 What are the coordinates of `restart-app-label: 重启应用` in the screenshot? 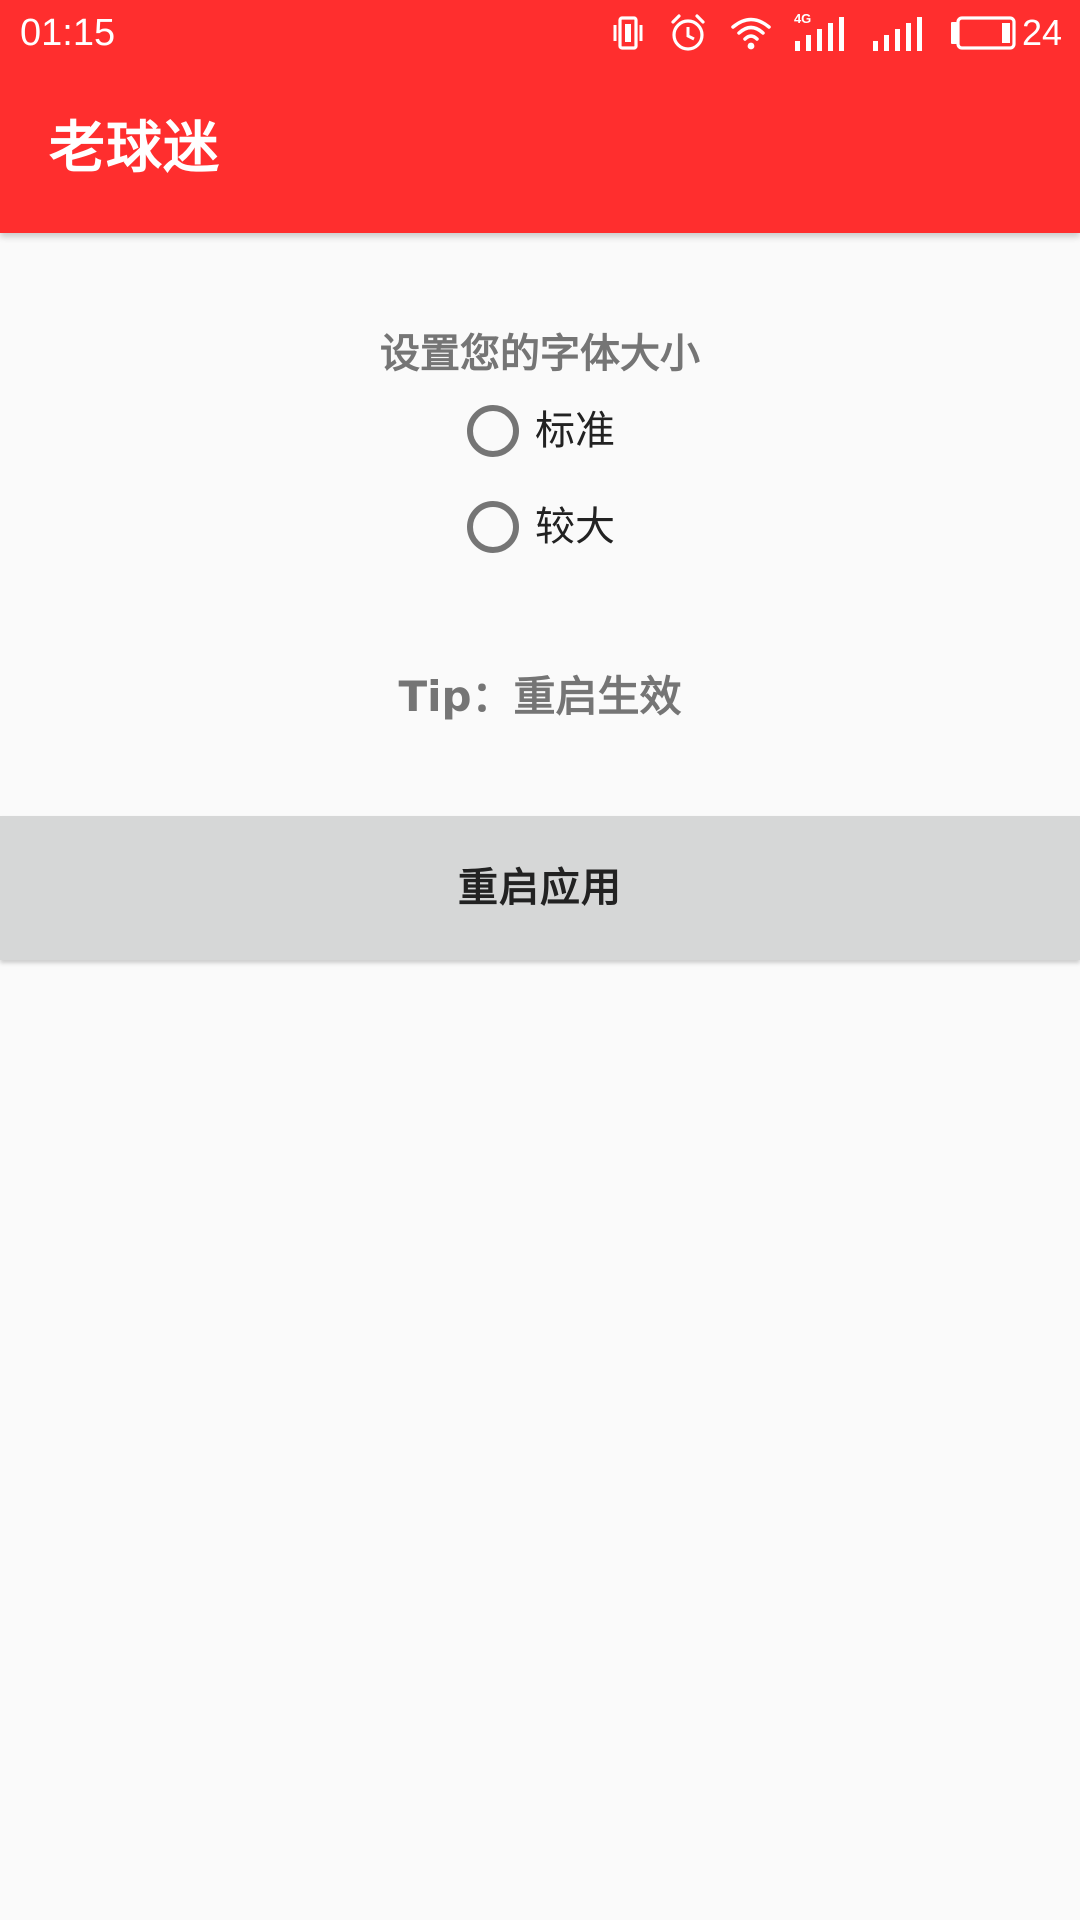 It's located at (540, 888).